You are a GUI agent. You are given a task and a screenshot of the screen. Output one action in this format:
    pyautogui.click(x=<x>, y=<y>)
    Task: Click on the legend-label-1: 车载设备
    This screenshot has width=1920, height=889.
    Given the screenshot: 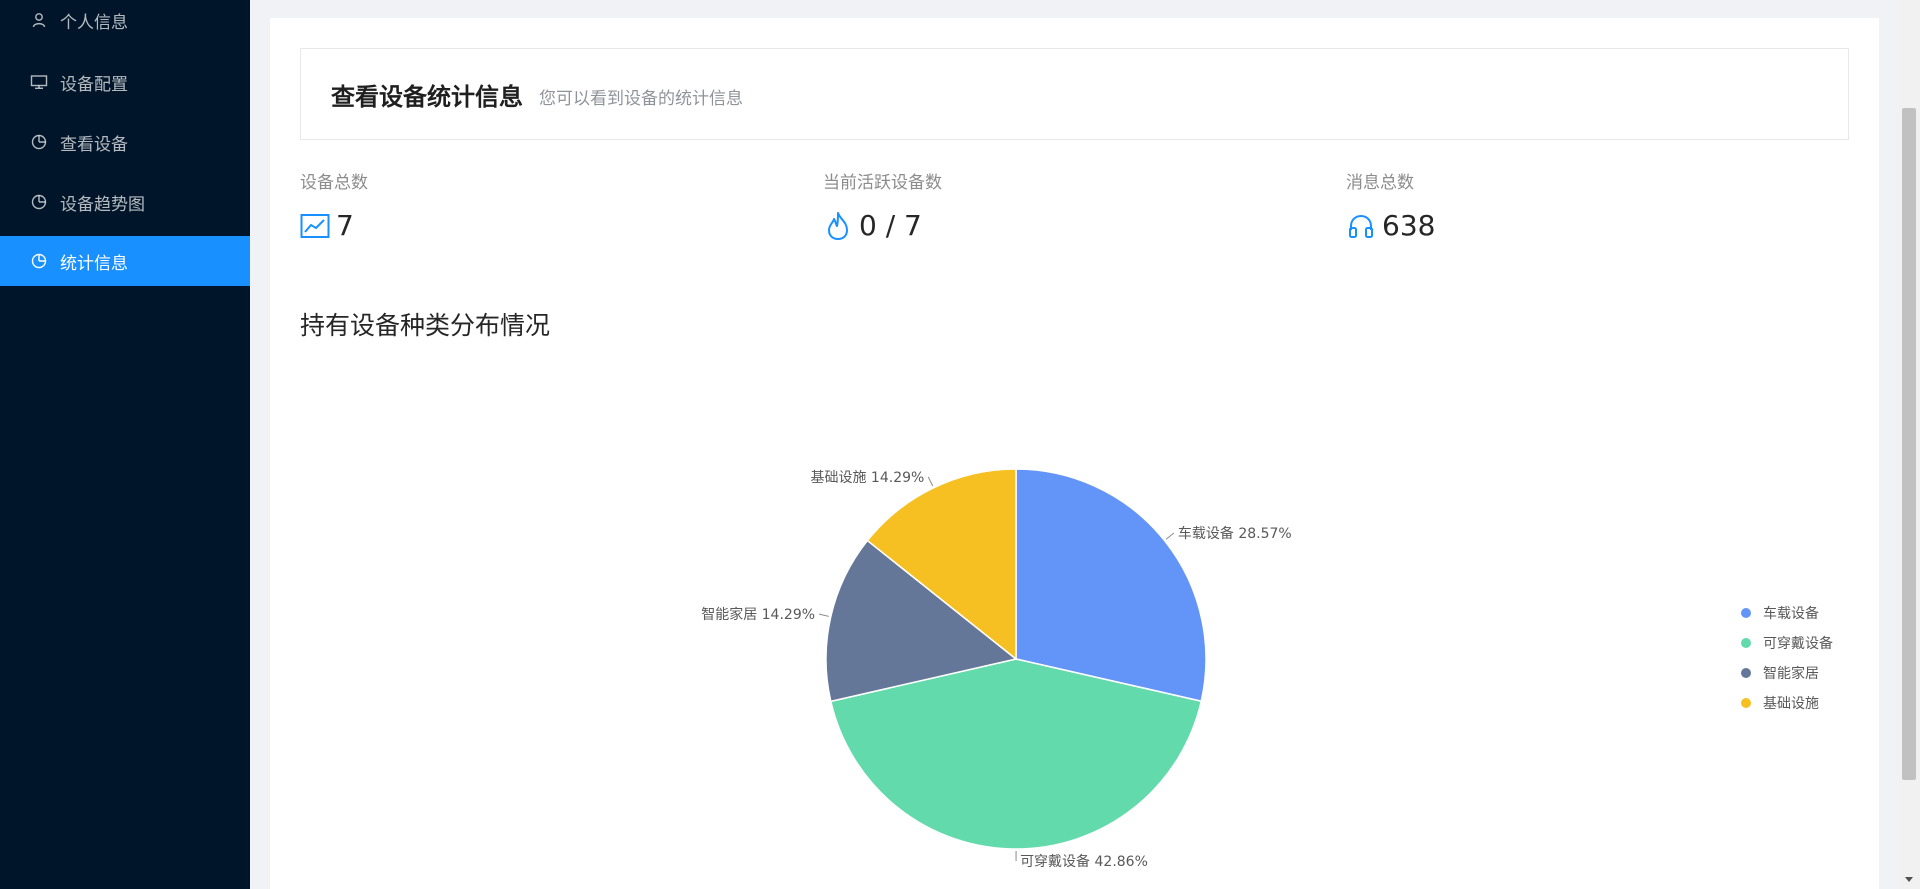 What is the action you would take?
    pyautogui.click(x=1791, y=613)
    